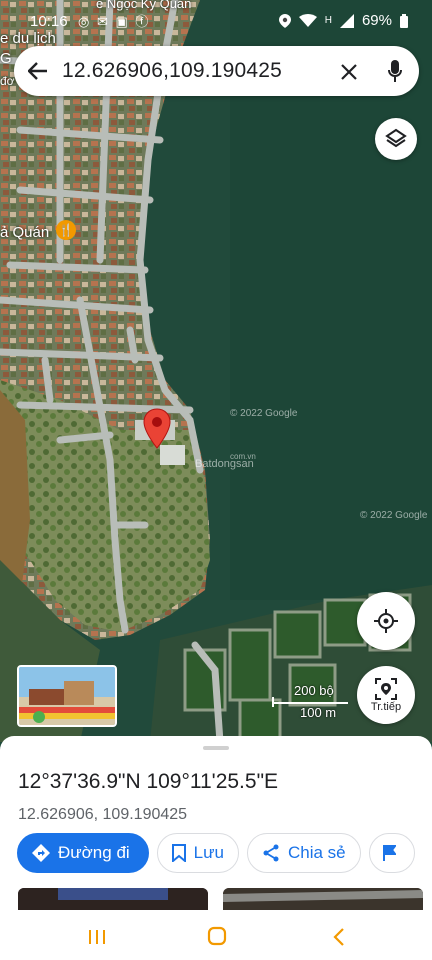  I want to click on coordinates-decimal: 12.626906, 109.190425, so click(102, 815).